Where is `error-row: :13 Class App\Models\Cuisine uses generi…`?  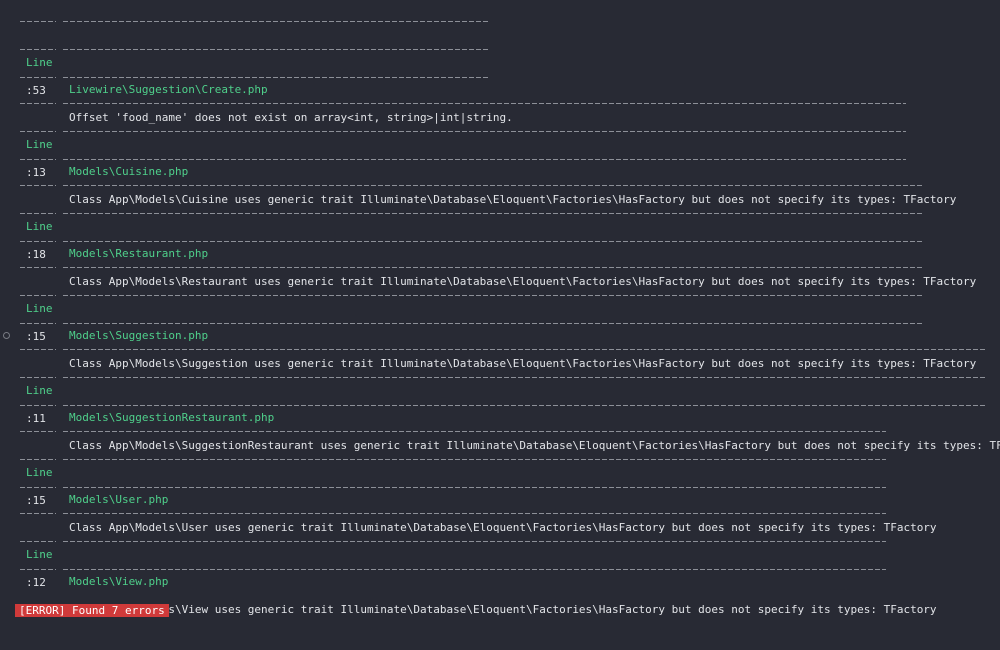
error-row: :13 Class App\Models\Cuisine uses generi… is located at coordinates (488, 169).